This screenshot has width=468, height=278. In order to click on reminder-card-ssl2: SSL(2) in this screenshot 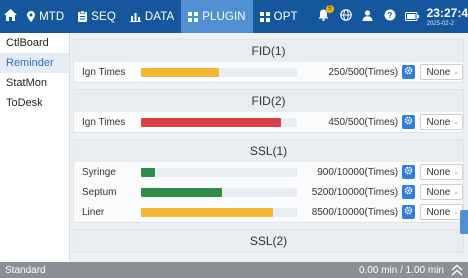, I will do `click(268, 241)`.